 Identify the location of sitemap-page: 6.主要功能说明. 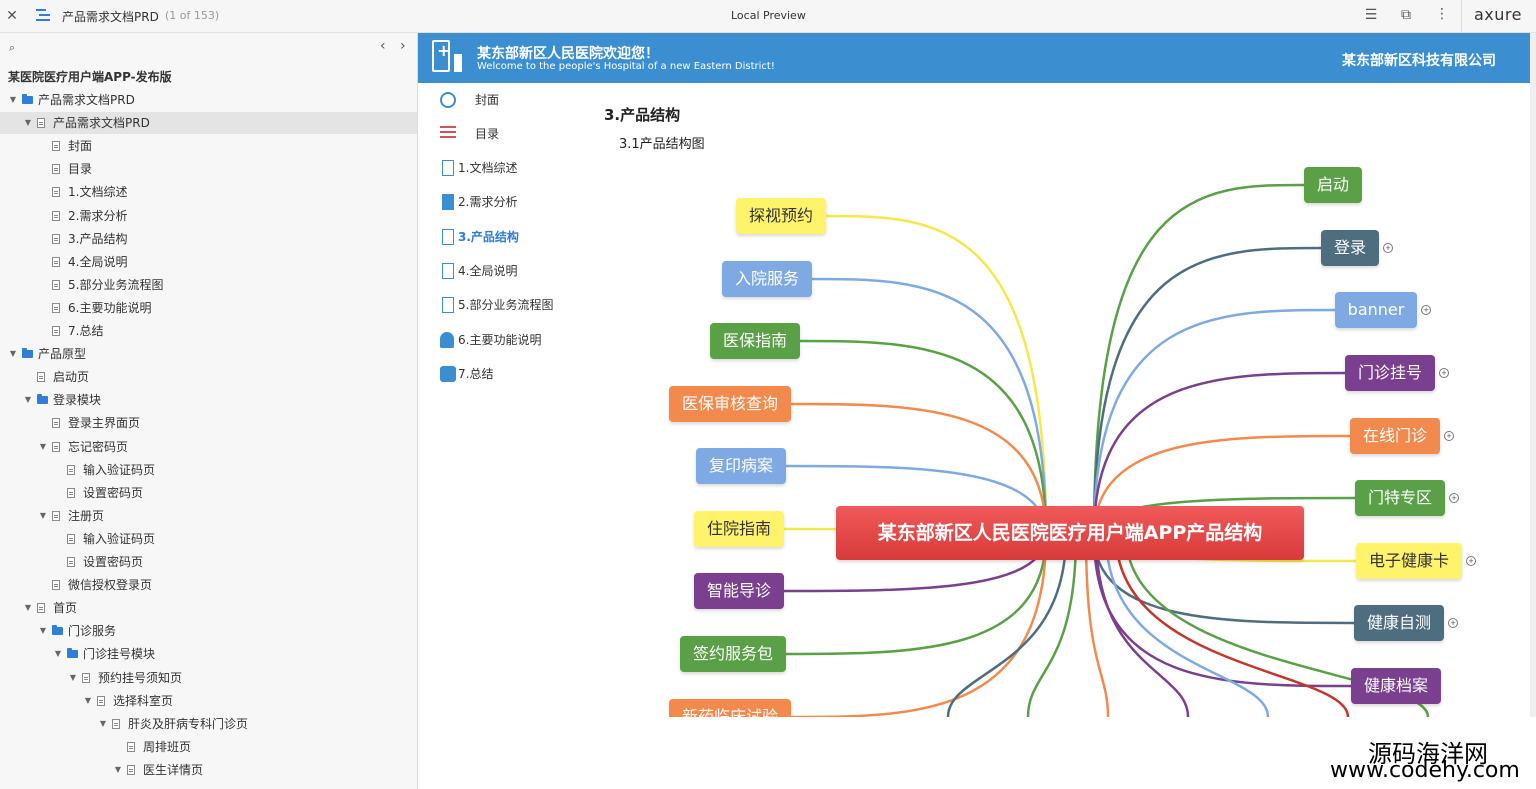
(208, 308).